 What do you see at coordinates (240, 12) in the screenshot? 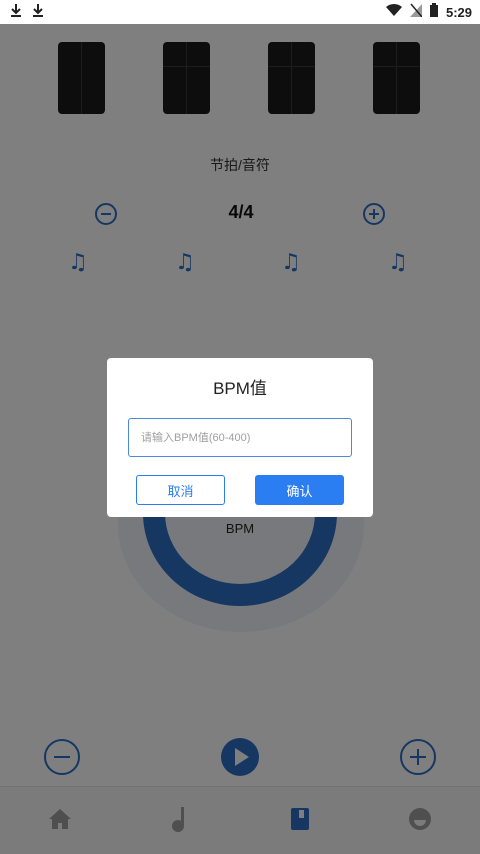
I see `status-bar: 5:29` at bounding box center [240, 12].